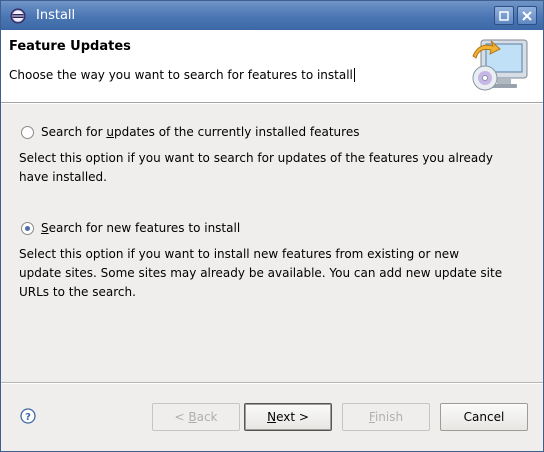 Image resolution: width=544 pixels, height=452 pixels. I want to click on maximize-icon, so click(504, 16).